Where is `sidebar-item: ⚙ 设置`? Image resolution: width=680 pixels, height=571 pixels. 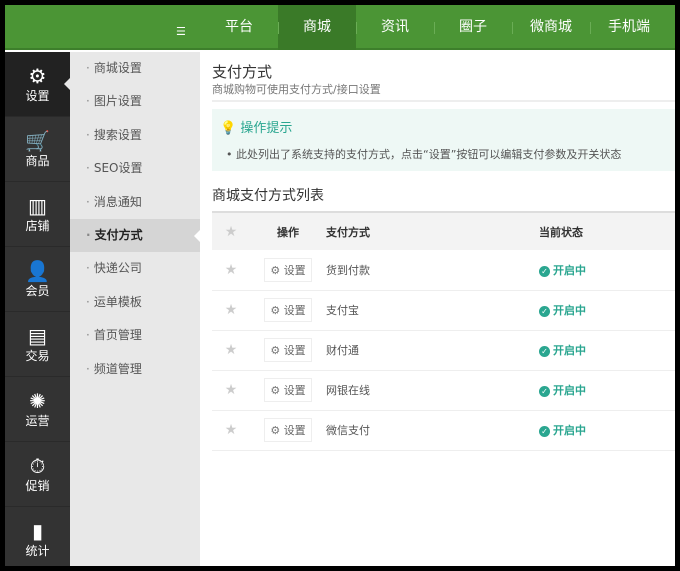 sidebar-item: ⚙ 设置 is located at coordinates (37, 84).